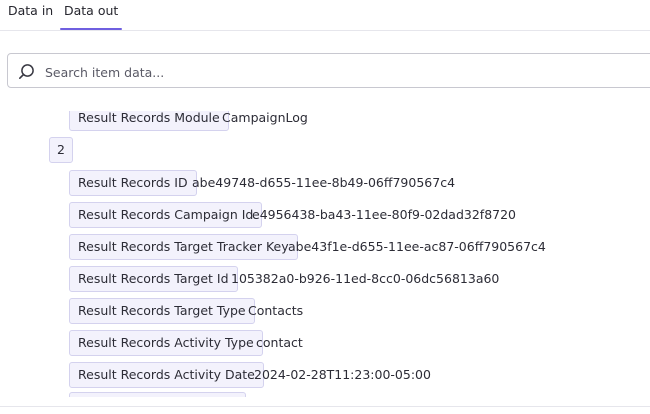 This screenshot has height=414, width=650. I want to click on search-input, so click(325, 72).